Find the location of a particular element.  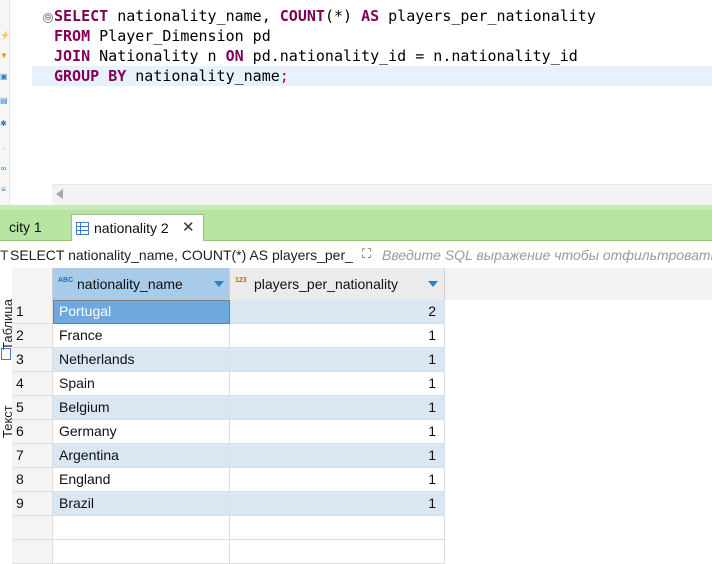

cell-nationality-name: Netherlands is located at coordinates (141, 360).